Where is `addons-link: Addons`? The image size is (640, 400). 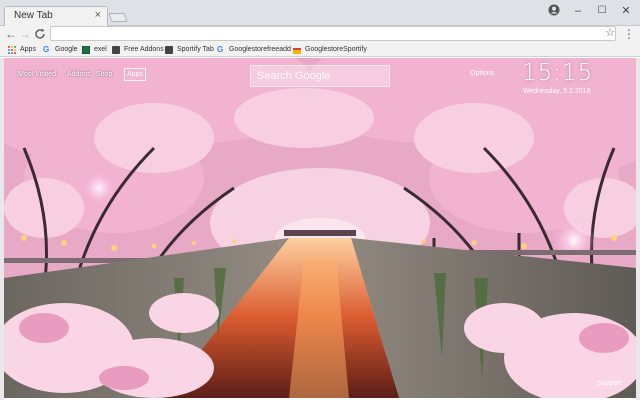
addons-link: Addons is located at coordinates (79, 74).